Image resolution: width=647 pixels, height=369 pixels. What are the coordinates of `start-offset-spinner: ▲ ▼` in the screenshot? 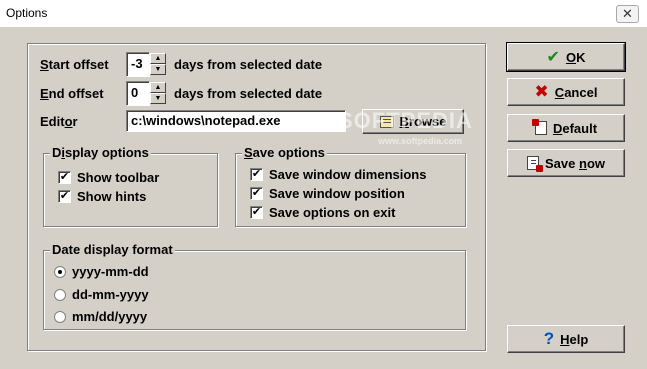 It's located at (158, 64).